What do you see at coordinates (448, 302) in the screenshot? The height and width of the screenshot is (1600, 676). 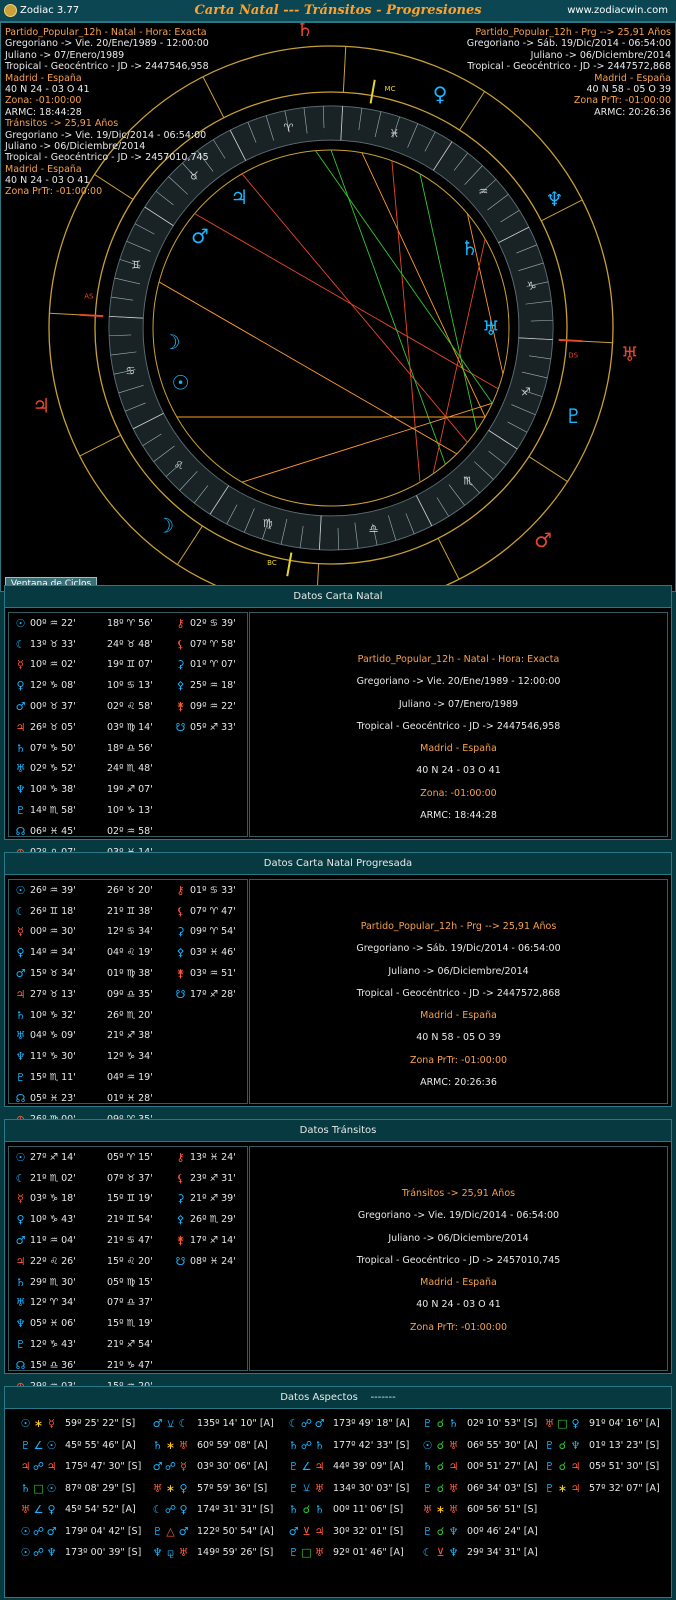 I see `aspect-line` at bounding box center [448, 302].